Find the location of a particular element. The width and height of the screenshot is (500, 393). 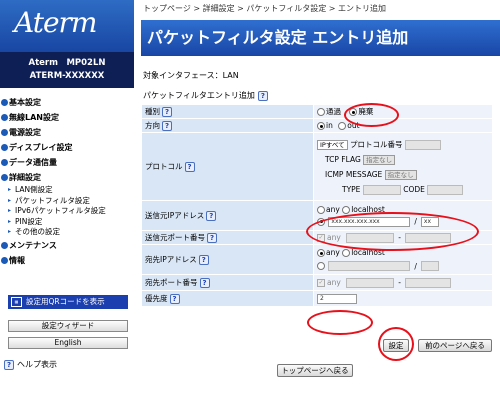

icmp-type-input is located at coordinates (381, 189).